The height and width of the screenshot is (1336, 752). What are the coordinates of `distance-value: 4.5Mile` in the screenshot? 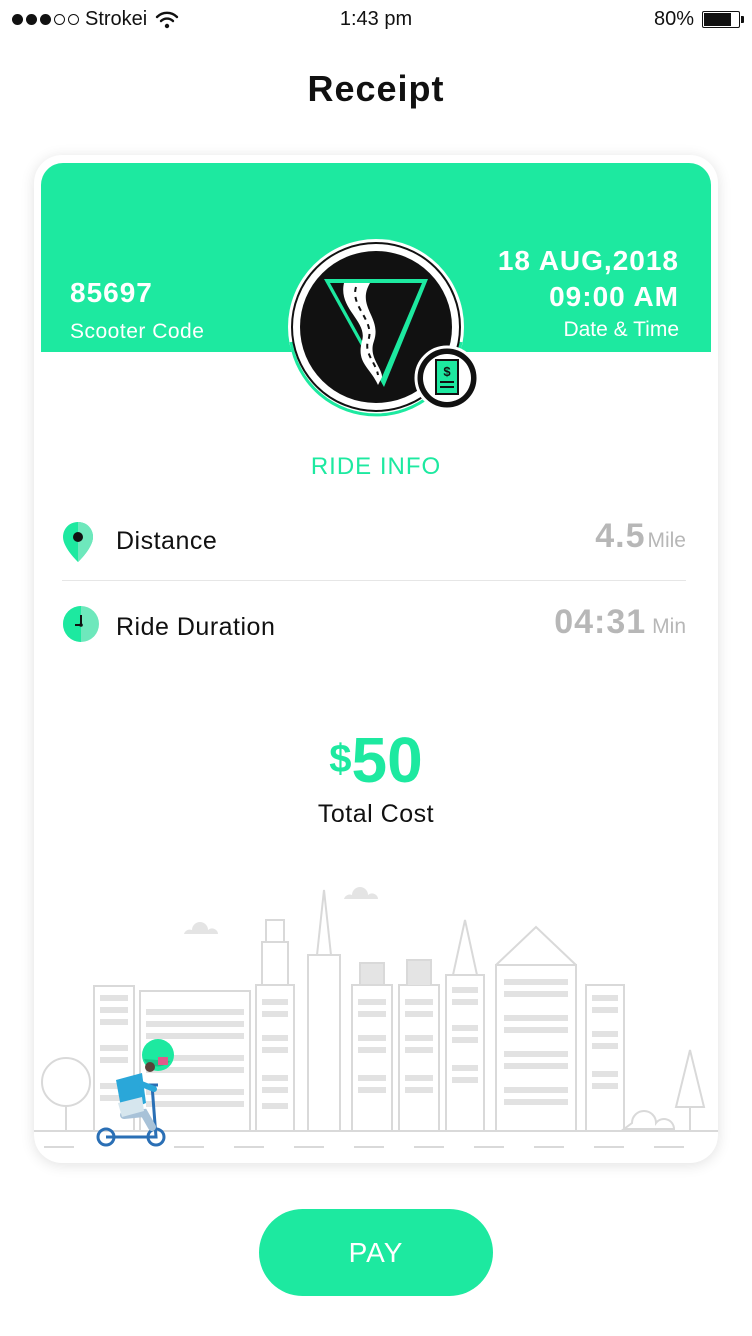 It's located at (640, 536).